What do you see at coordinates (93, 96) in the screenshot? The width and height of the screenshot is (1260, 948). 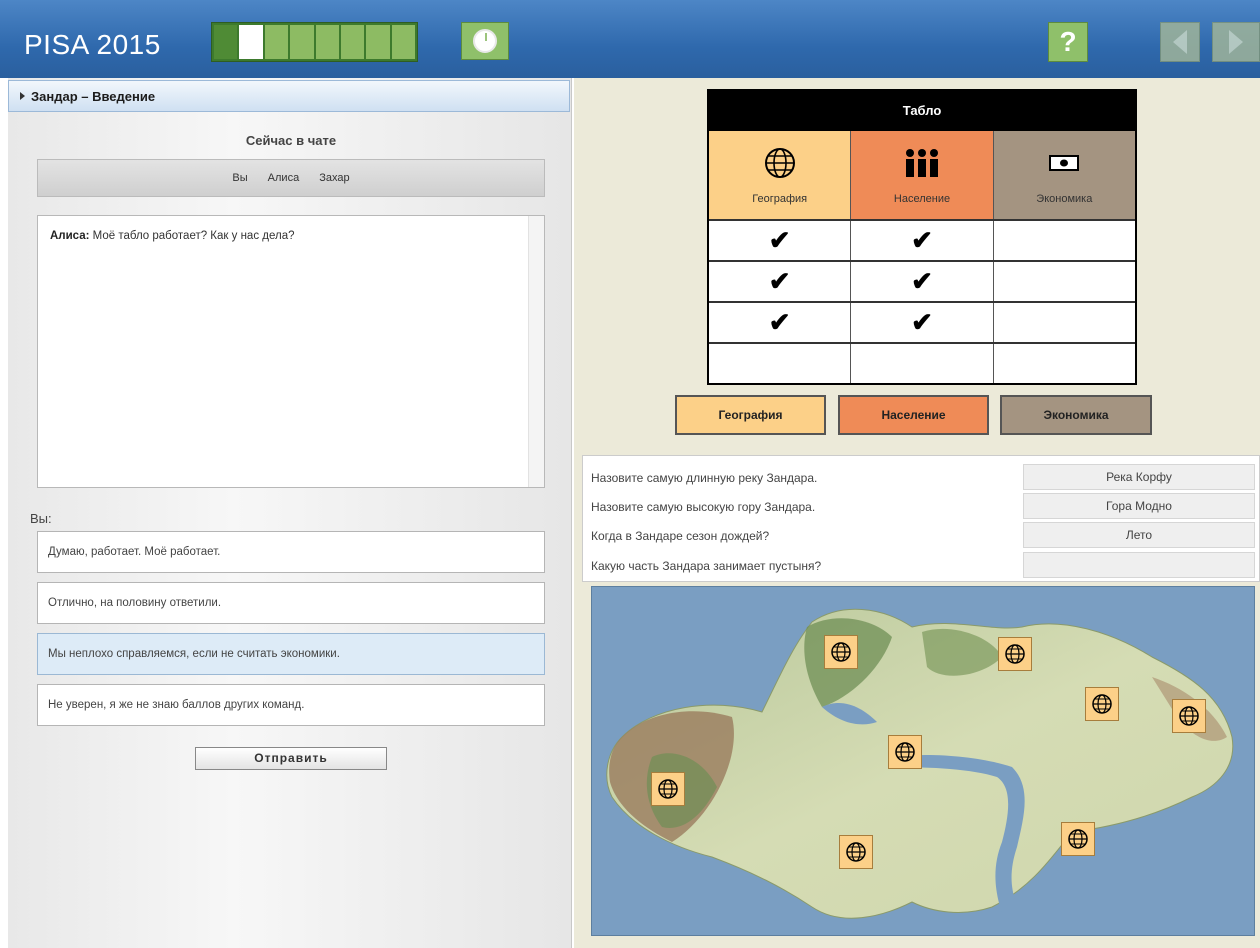 I see `section-title: Зандар – Введение` at bounding box center [93, 96].